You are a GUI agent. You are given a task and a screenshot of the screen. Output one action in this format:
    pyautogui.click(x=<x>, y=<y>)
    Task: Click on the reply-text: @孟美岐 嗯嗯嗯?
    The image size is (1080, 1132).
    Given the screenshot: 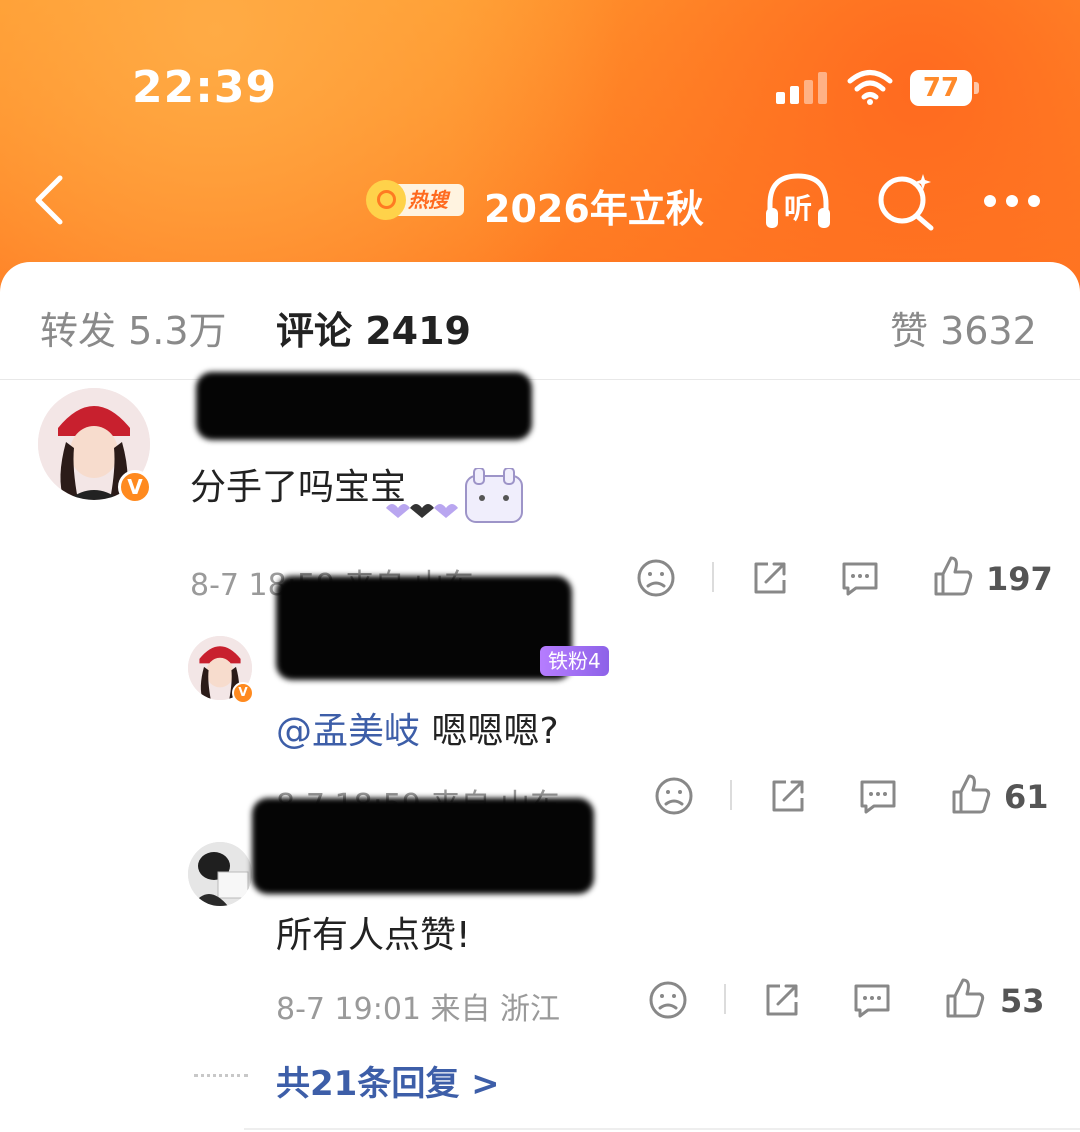 What is the action you would take?
    pyautogui.click(x=417, y=728)
    